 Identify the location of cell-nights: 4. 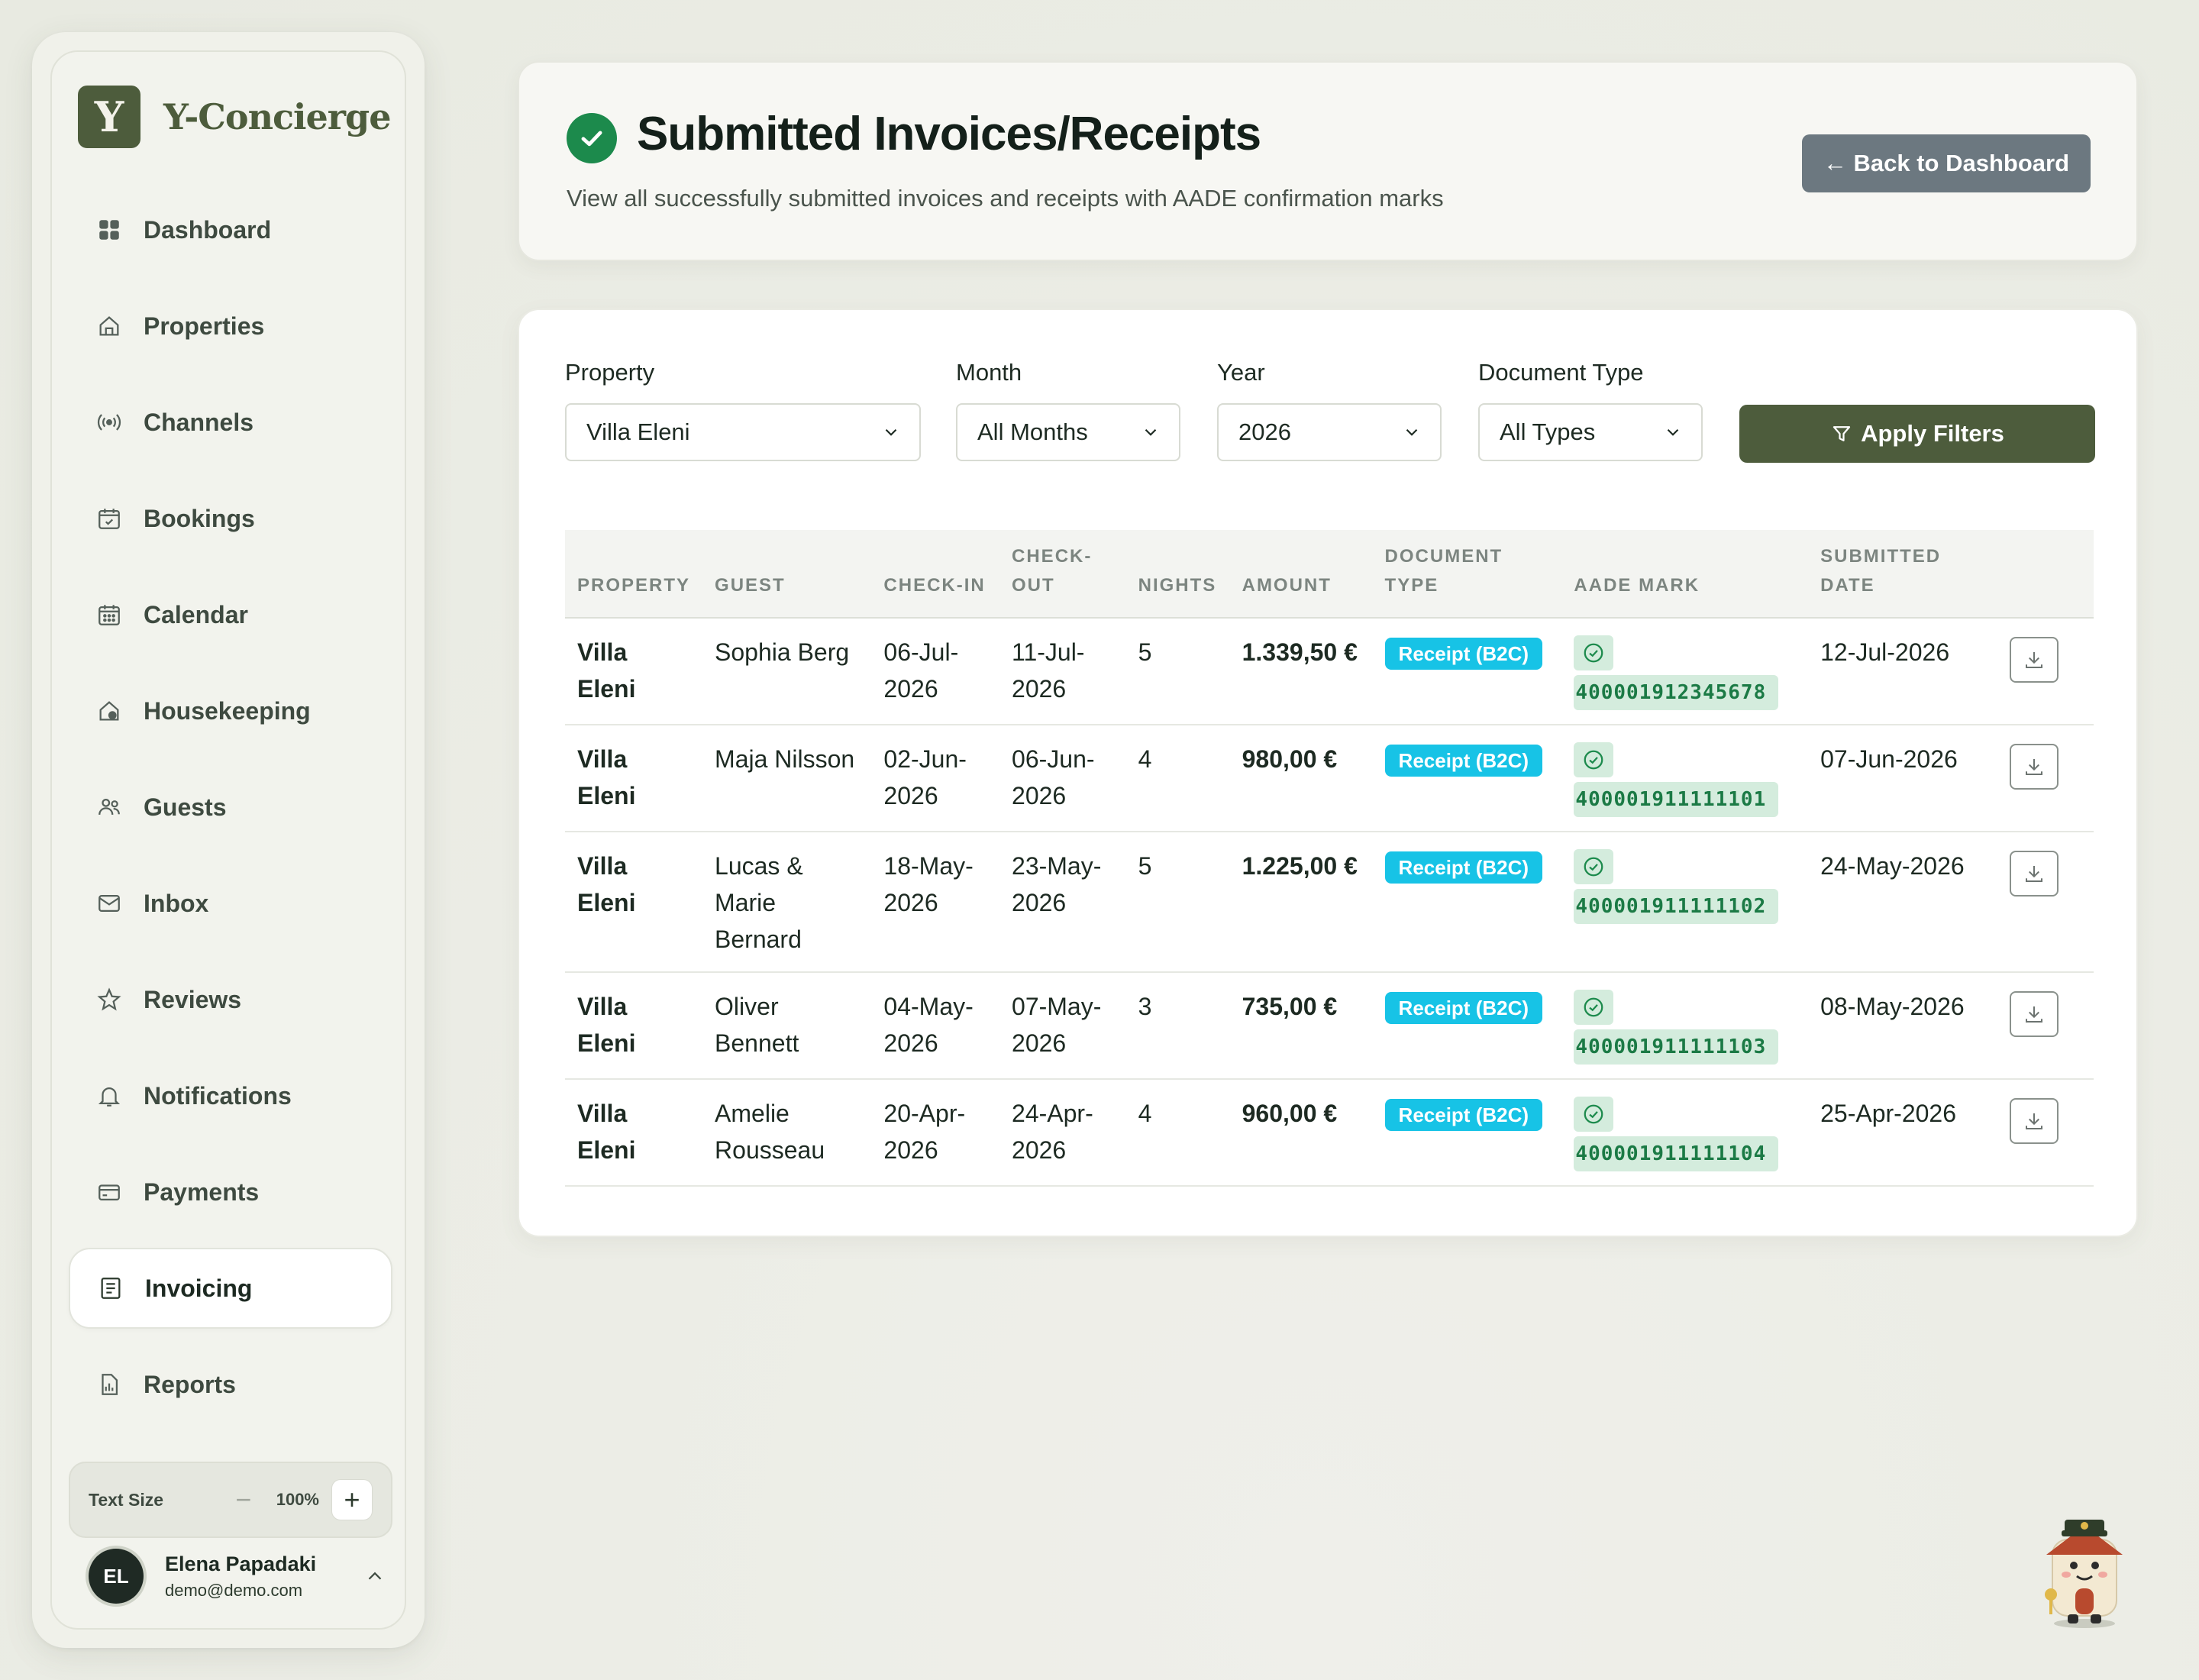
(1177, 779).